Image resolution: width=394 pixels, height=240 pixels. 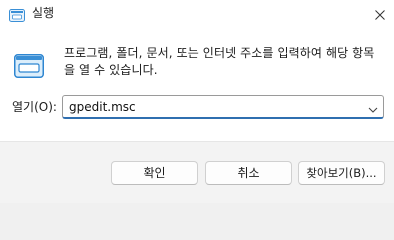 I want to click on ok-button: 확인, so click(x=154, y=173).